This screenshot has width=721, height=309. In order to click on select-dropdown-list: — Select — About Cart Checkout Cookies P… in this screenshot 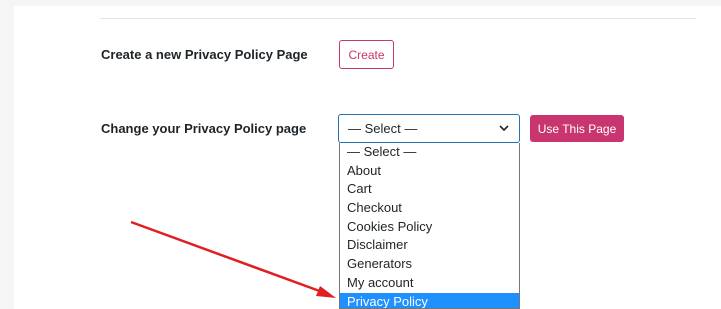, I will do `click(429, 226)`.